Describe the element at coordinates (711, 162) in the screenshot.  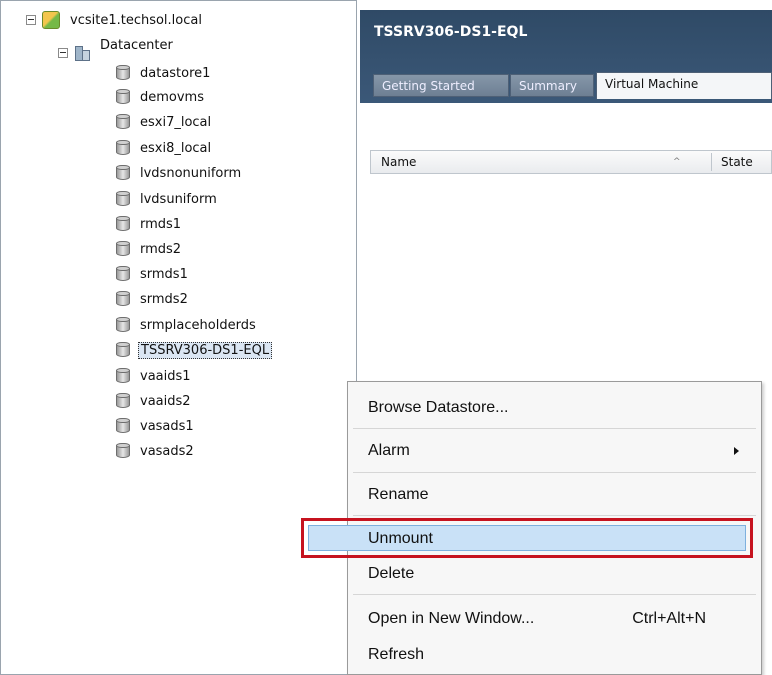
I see `column-divider` at that location.